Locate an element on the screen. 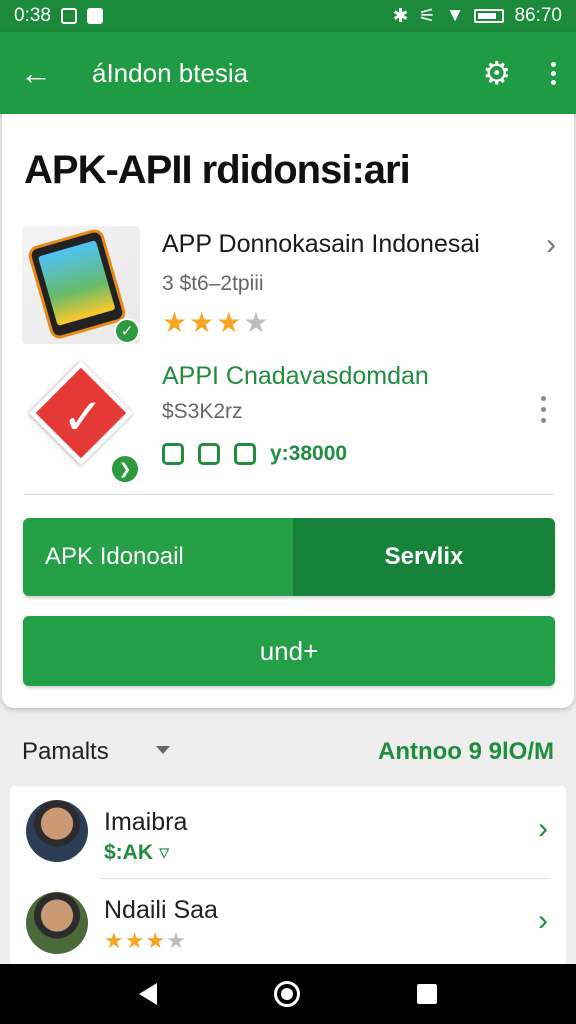  app-stats: y:38000 is located at coordinates (254, 454).